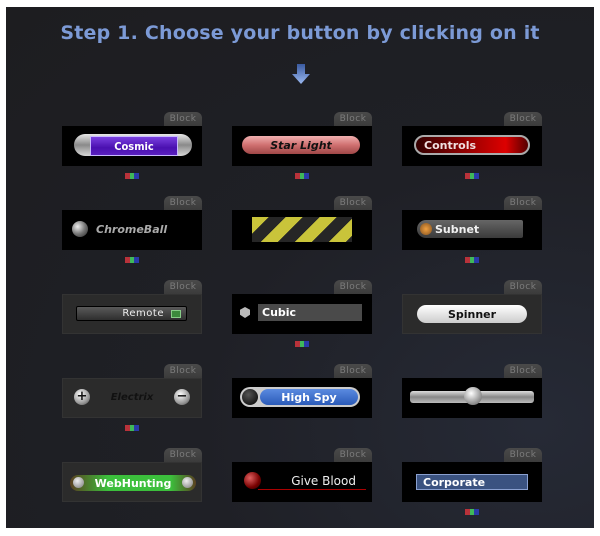  Describe the element at coordinates (310, 312) in the screenshot. I see `cubic-button: Cubic` at that location.